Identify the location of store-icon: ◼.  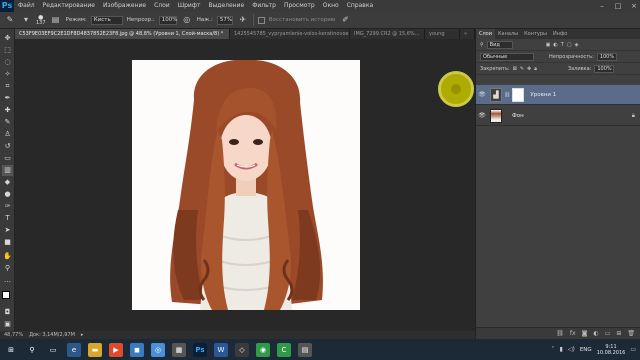
(137, 349).